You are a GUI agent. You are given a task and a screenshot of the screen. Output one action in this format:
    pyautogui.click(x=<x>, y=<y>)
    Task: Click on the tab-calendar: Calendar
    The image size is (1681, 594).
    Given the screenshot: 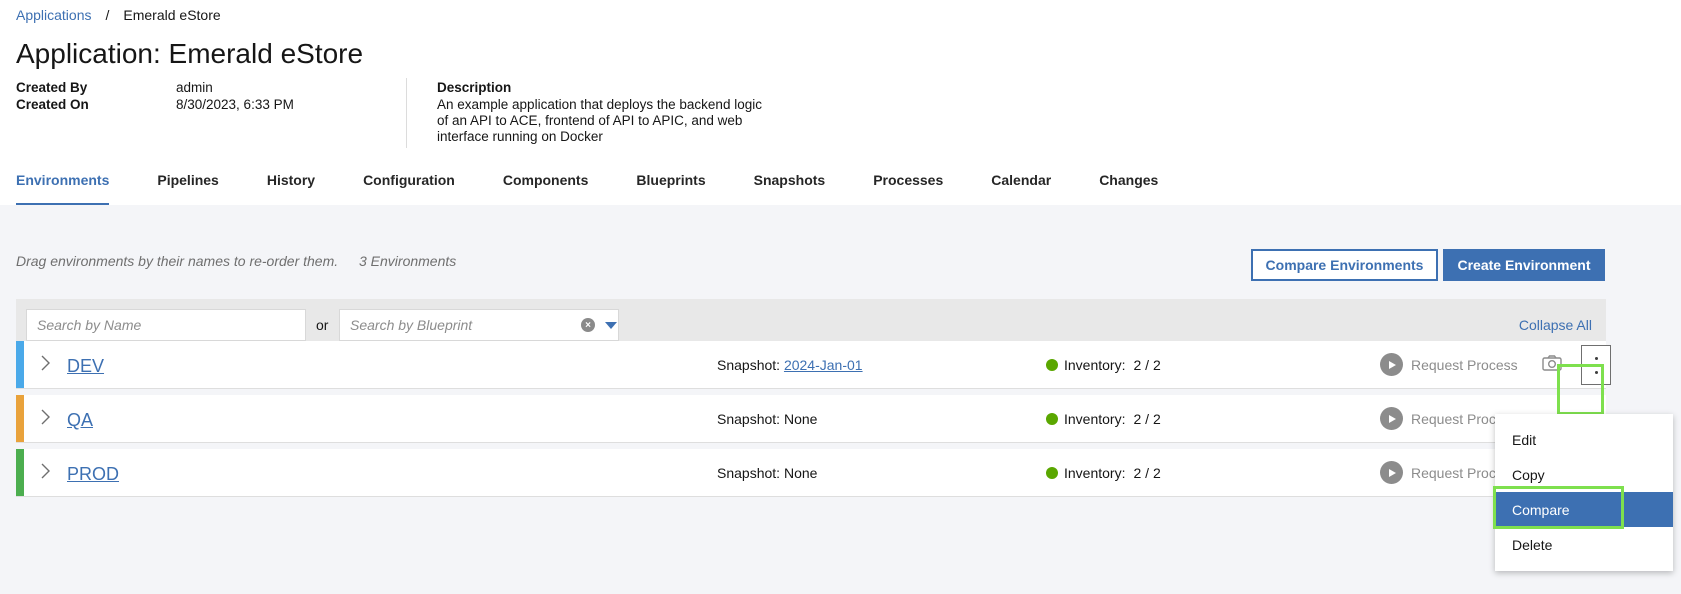 What is the action you would take?
    pyautogui.click(x=1021, y=183)
    